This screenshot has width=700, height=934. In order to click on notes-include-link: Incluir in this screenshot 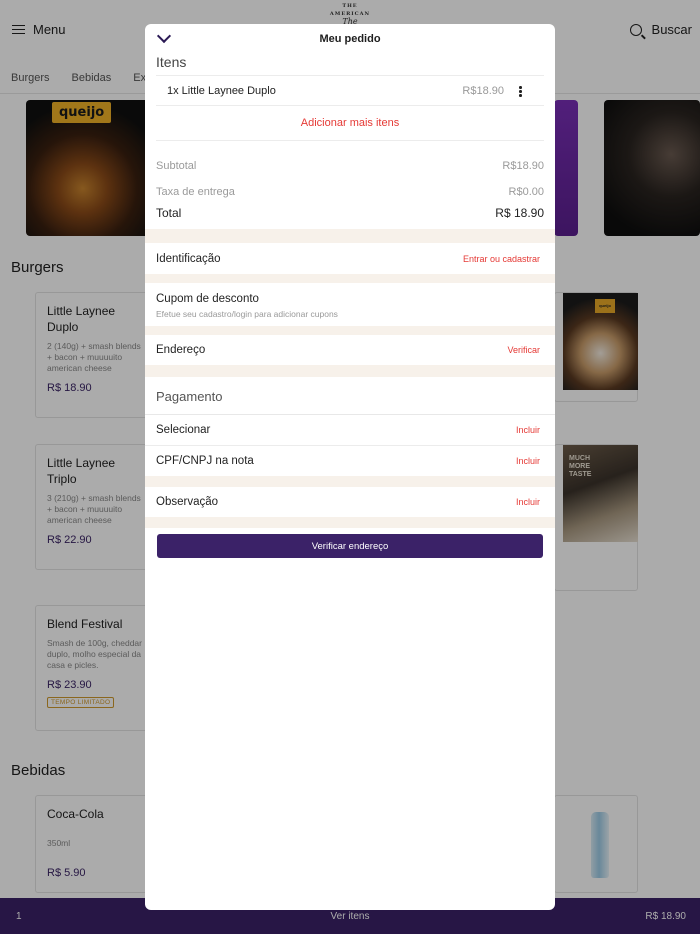, I will do `click(528, 502)`.